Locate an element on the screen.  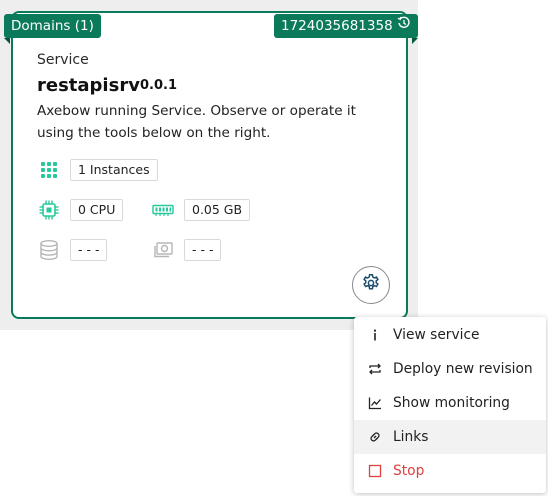
service-name: restapisrv is located at coordinates (88, 85).